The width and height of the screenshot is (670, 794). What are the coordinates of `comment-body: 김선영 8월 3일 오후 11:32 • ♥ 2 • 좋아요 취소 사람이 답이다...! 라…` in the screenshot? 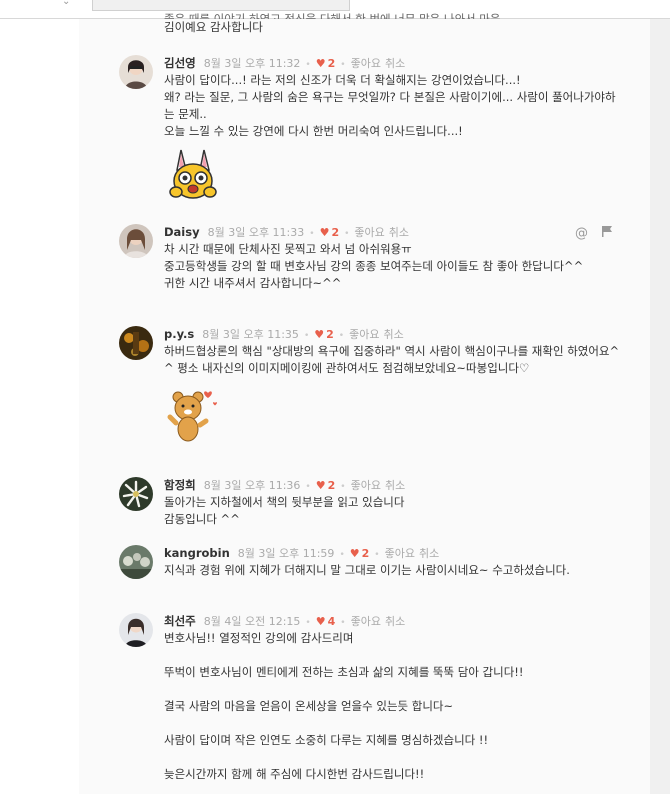 It's located at (393, 130).